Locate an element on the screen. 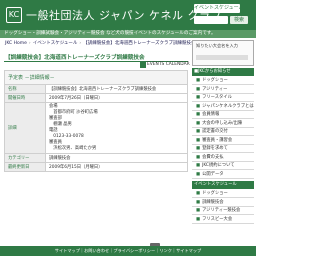  sidebar-search-label: 知りたい大会名を入力 is located at coordinates (217, 45).